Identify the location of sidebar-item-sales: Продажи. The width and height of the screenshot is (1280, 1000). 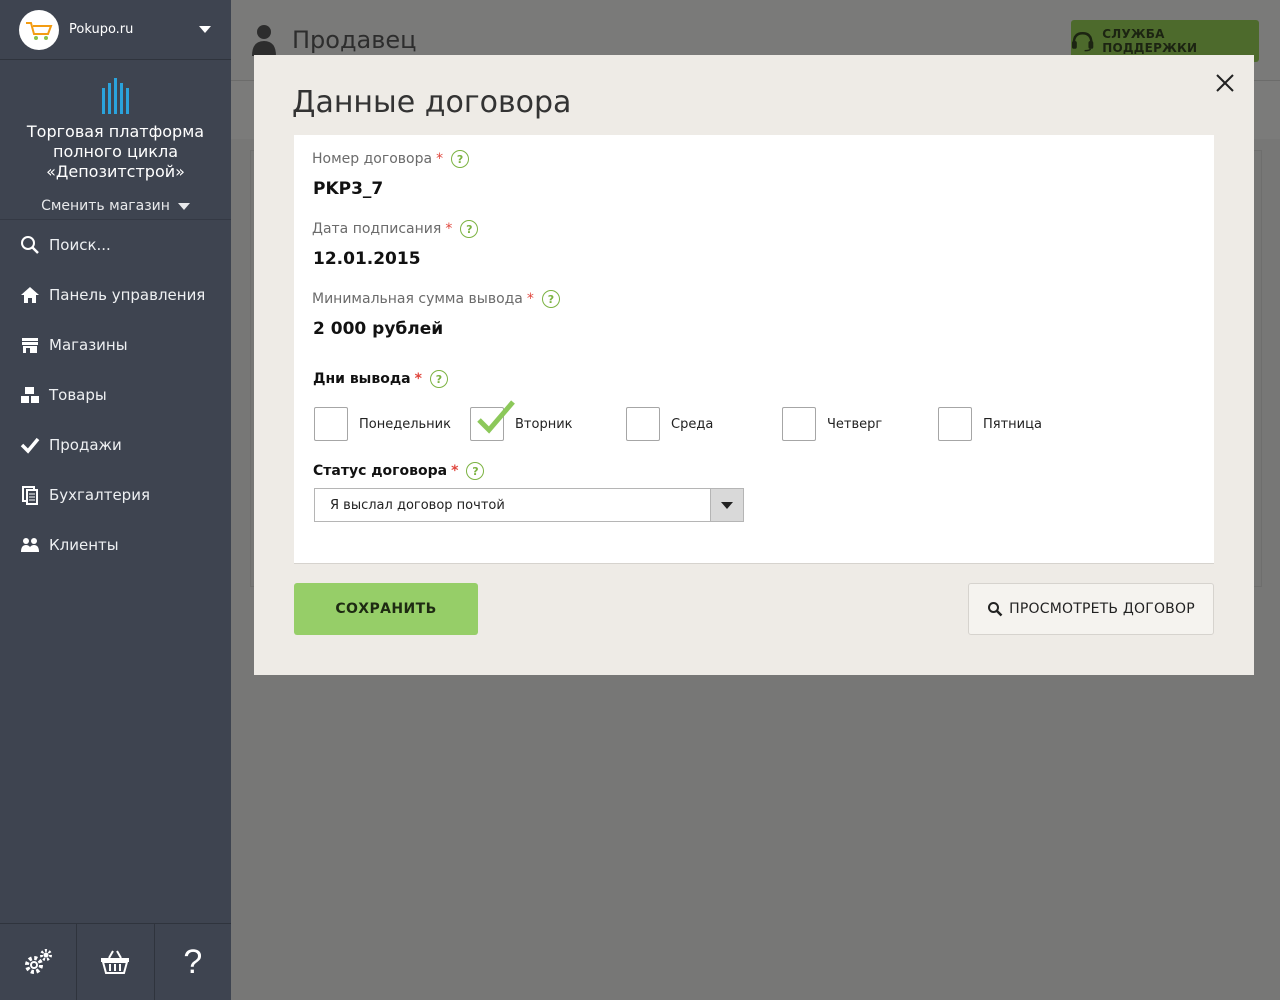
(115, 445).